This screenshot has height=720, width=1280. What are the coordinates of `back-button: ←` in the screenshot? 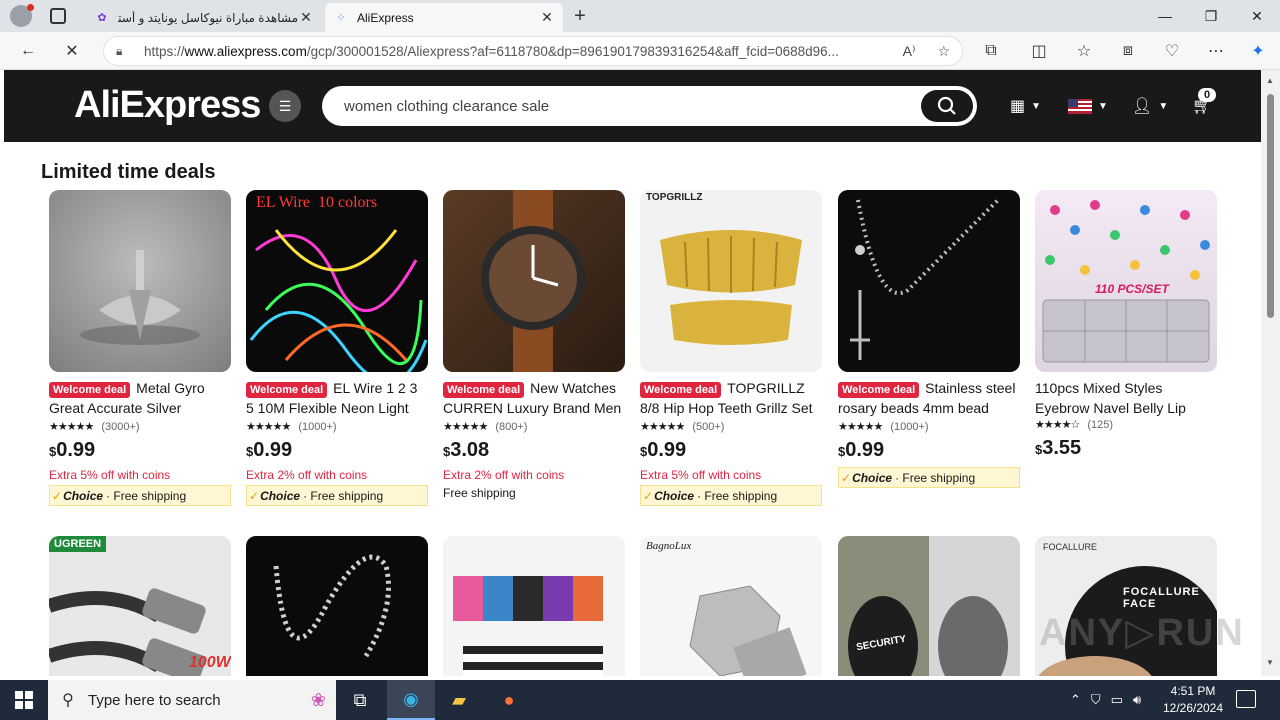 It's located at (28, 51).